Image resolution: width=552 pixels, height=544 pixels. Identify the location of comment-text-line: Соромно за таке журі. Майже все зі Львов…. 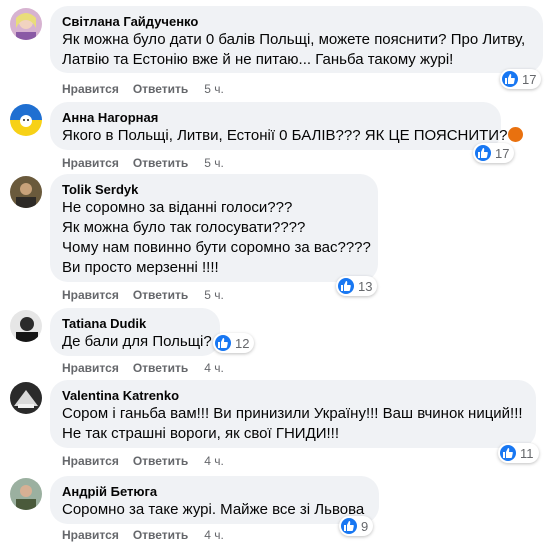
(213, 509).